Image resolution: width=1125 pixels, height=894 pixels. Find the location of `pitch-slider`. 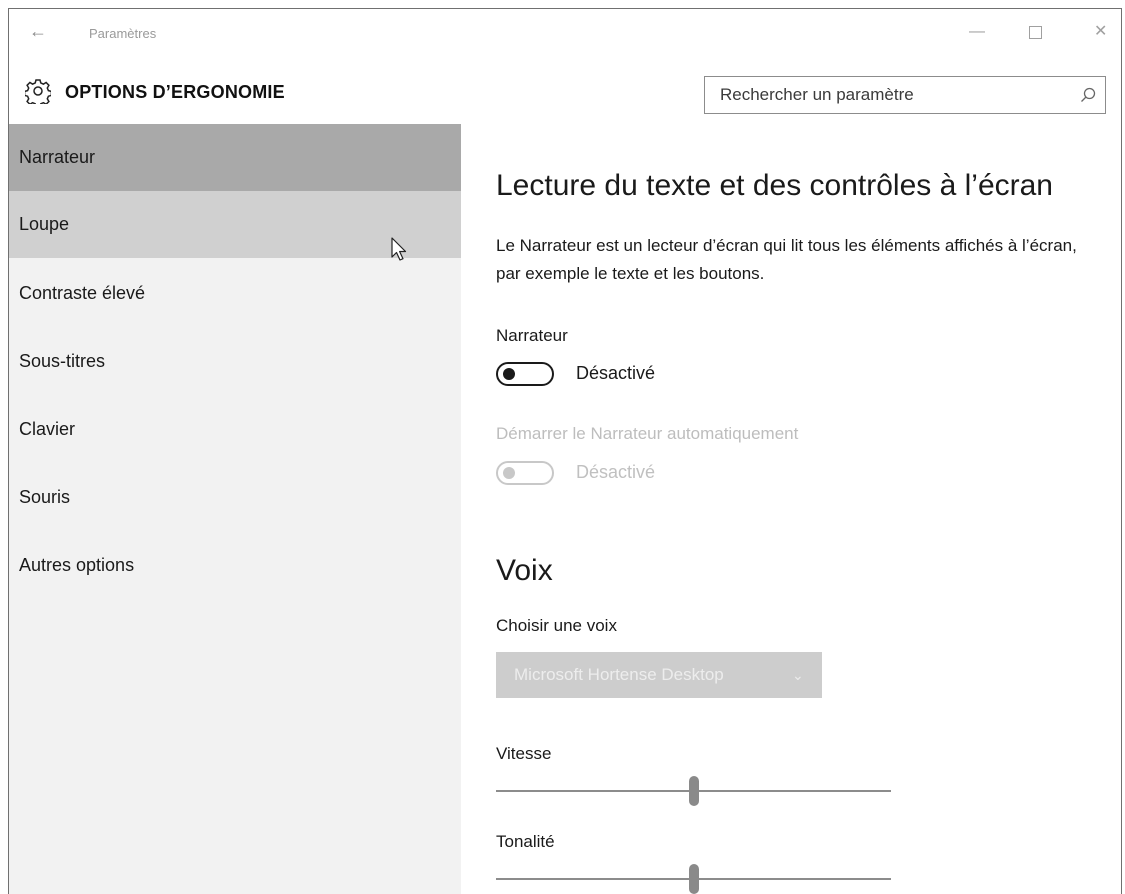

pitch-slider is located at coordinates (693, 879).